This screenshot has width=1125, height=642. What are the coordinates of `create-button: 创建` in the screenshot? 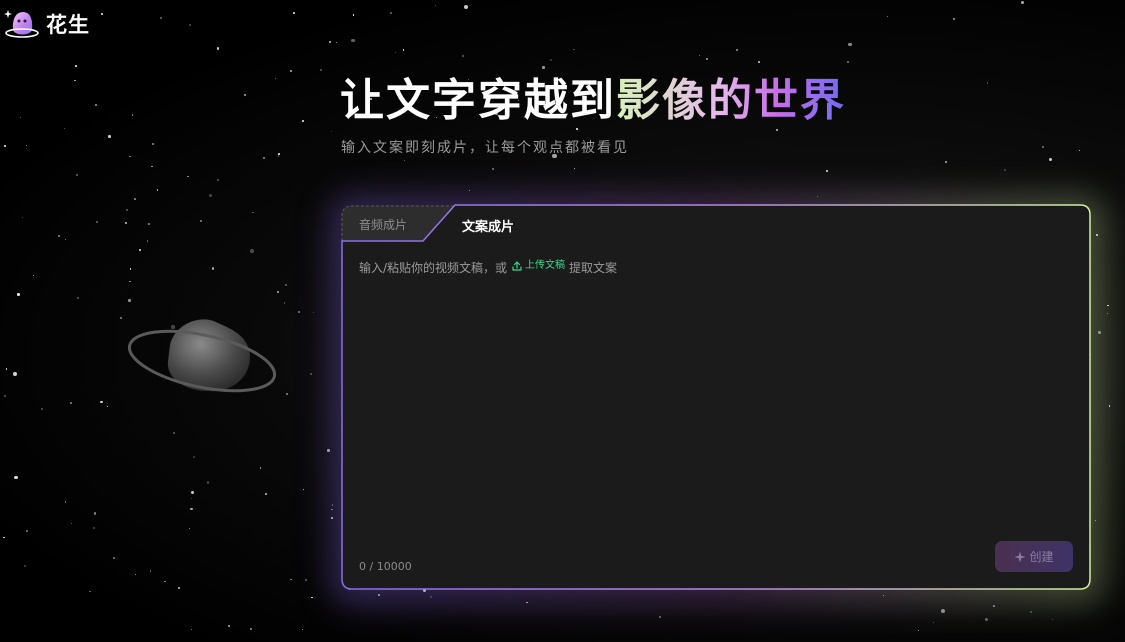 It's located at (1034, 556).